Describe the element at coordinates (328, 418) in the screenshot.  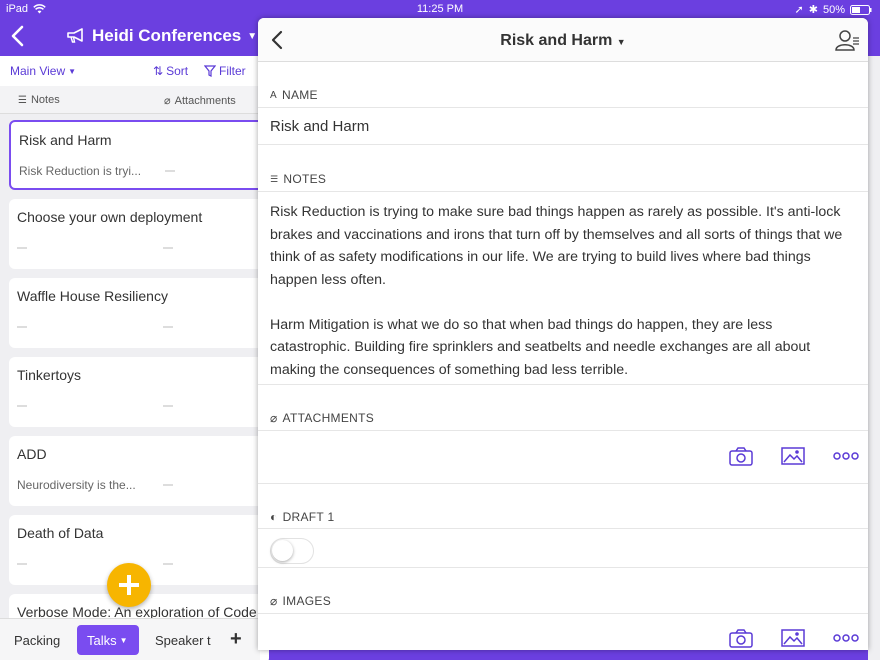
I see `attachments-label-text: ATTACHMENTS` at that location.